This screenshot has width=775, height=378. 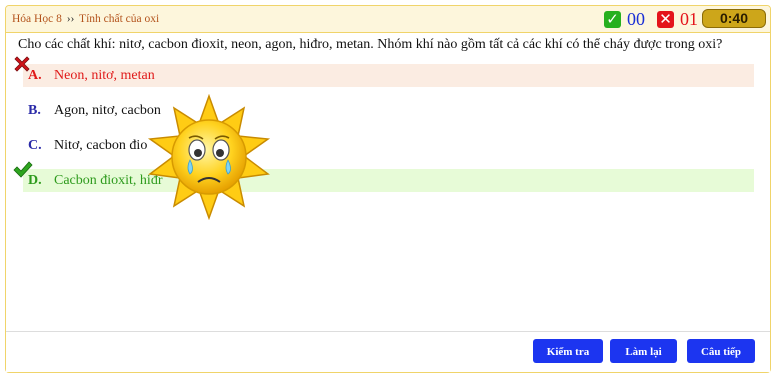 What do you see at coordinates (104, 75) in the screenshot?
I see `option-text: Neon, nitơ, metan` at bounding box center [104, 75].